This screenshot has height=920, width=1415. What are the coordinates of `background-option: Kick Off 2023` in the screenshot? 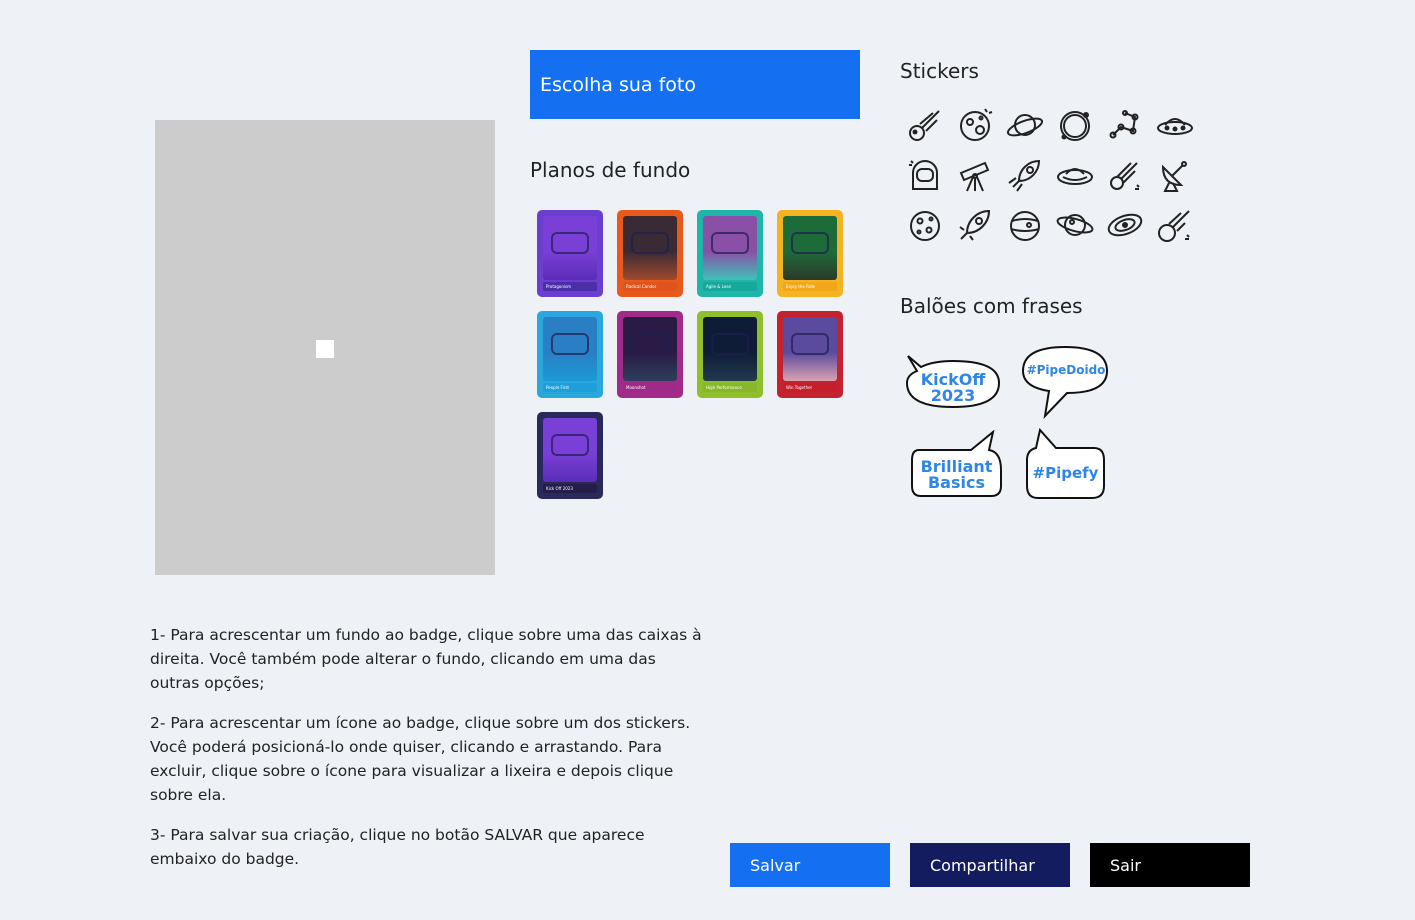 It's located at (570, 455).